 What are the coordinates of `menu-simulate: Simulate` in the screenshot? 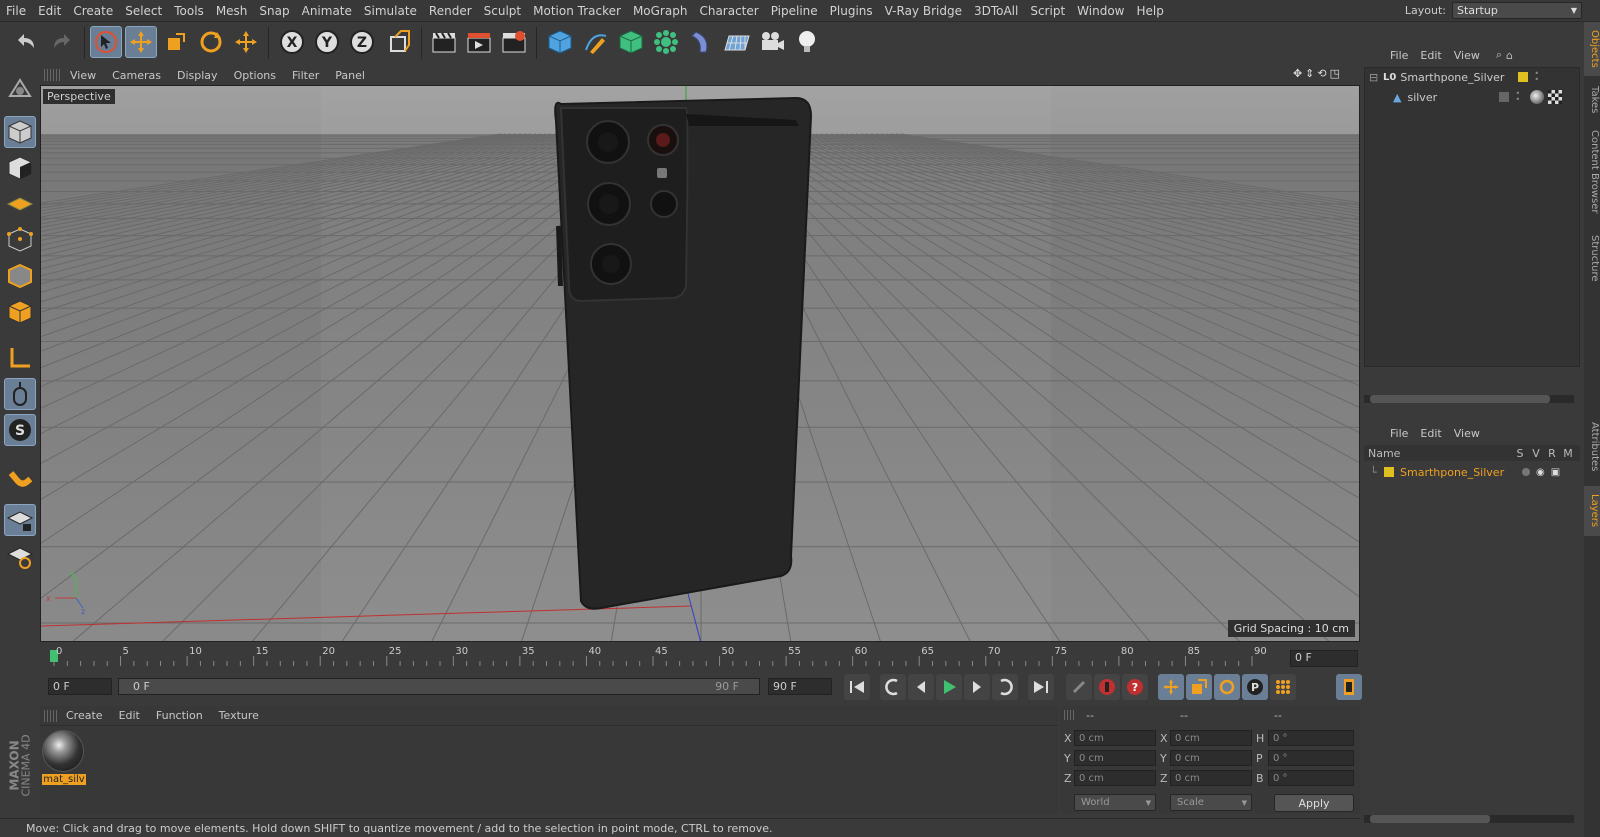 It's located at (390, 11).